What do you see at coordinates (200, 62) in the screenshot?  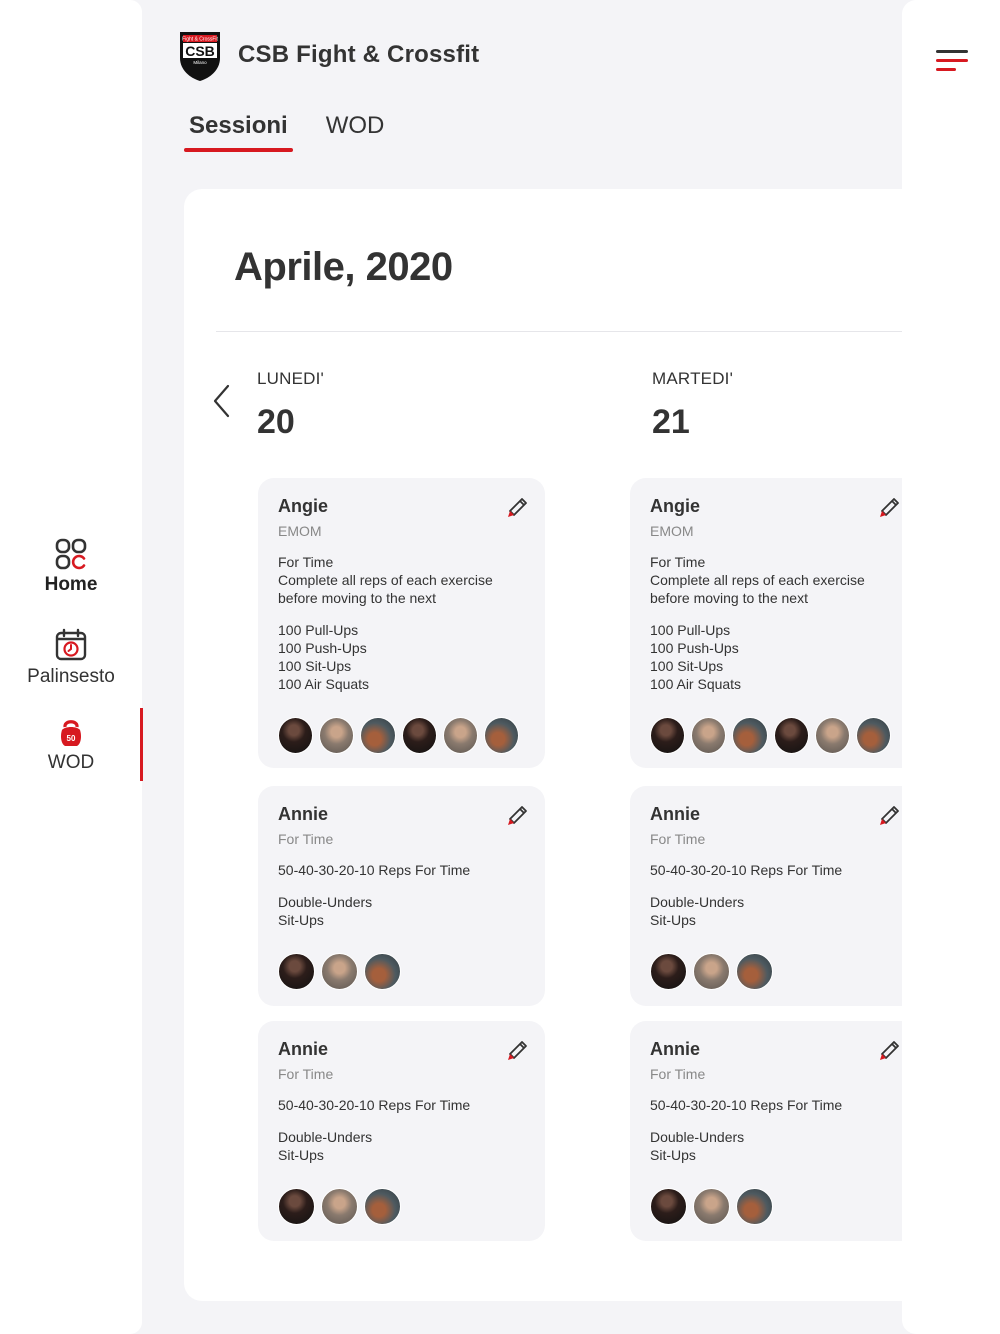 I see `svg-text: Milano` at bounding box center [200, 62].